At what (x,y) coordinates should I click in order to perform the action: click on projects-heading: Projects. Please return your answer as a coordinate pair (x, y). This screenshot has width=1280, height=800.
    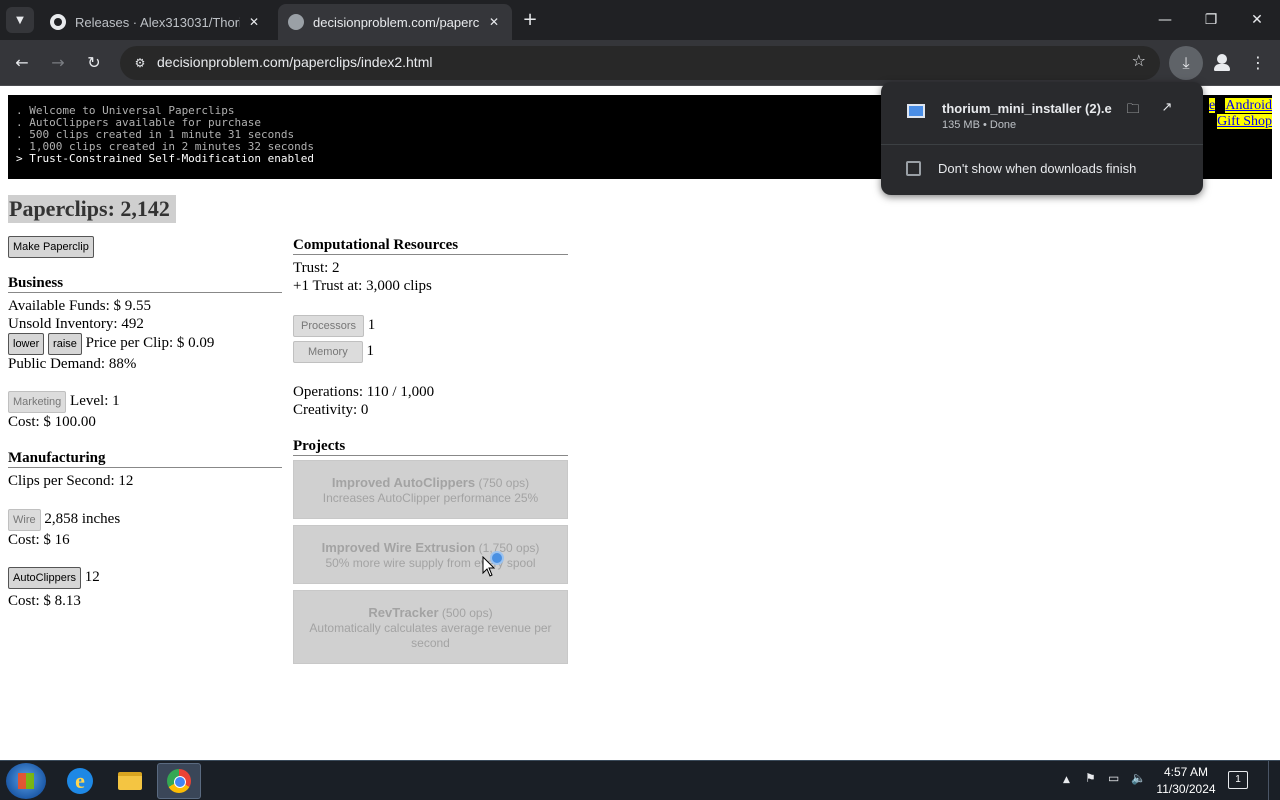
    Looking at the image, I should click on (430, 446).